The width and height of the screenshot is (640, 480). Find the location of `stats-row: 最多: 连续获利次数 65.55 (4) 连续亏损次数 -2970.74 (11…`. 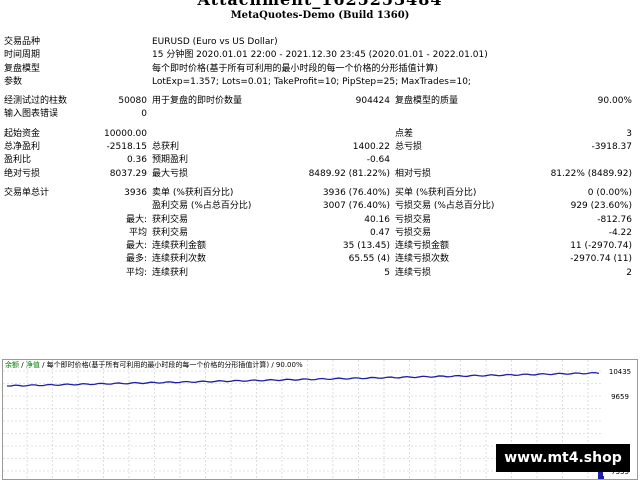

stats-row: 最多: 连续获利次数 65.55 (4) 连续亏损次数 -2970.74 (11… is located at coordinates (320, 259).